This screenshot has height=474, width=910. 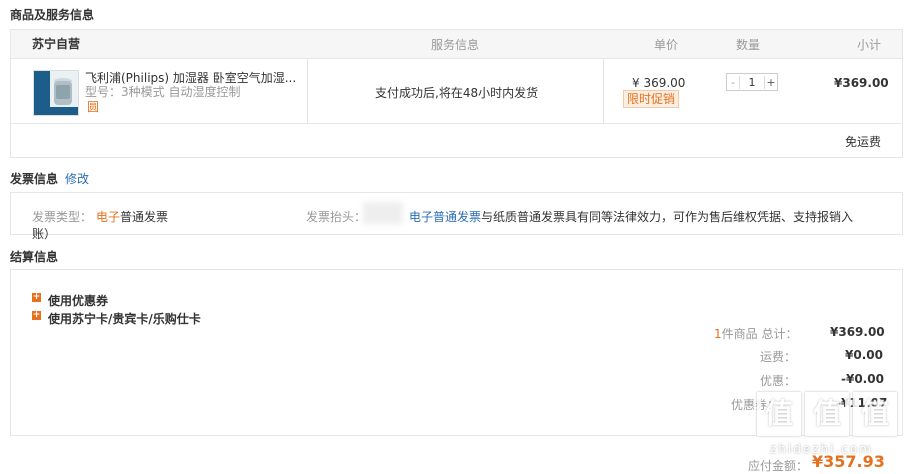 I want to click on item-count: 1, so click(x=718, y=334).